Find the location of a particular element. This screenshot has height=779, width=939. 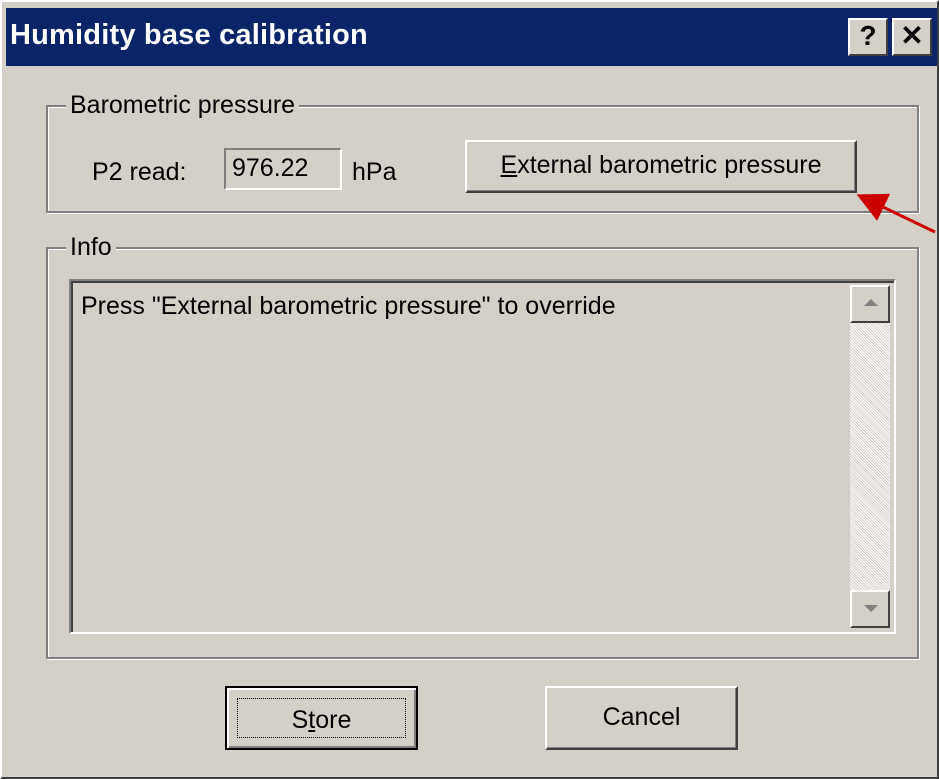

p2-read-field: 976.22 is located at coordinates (283, 169).